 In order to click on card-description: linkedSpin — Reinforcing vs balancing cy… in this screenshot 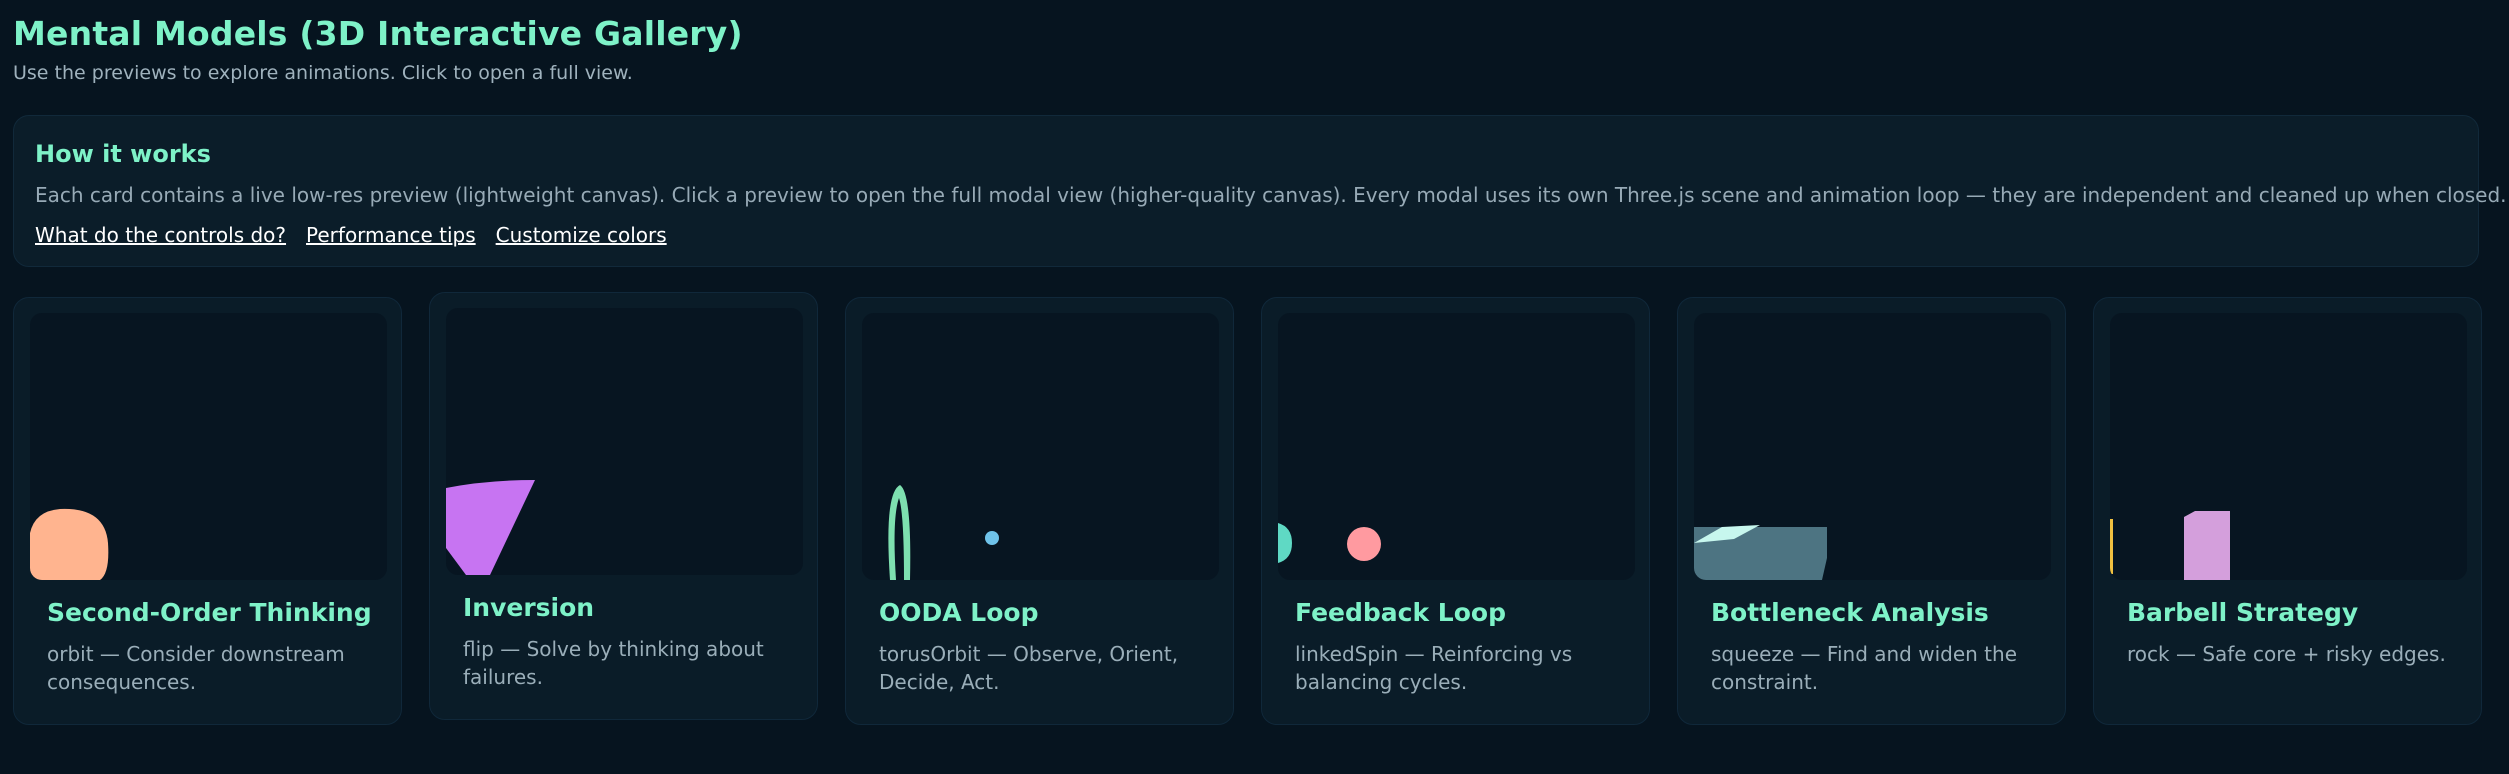, I will do `click(1434, 668)`.